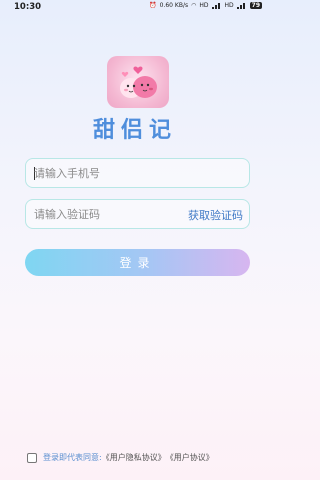  I want to click on agreement-row: 登录即代表同意: 《用户隐私协议》 《用户协议》, so click(120, 457).